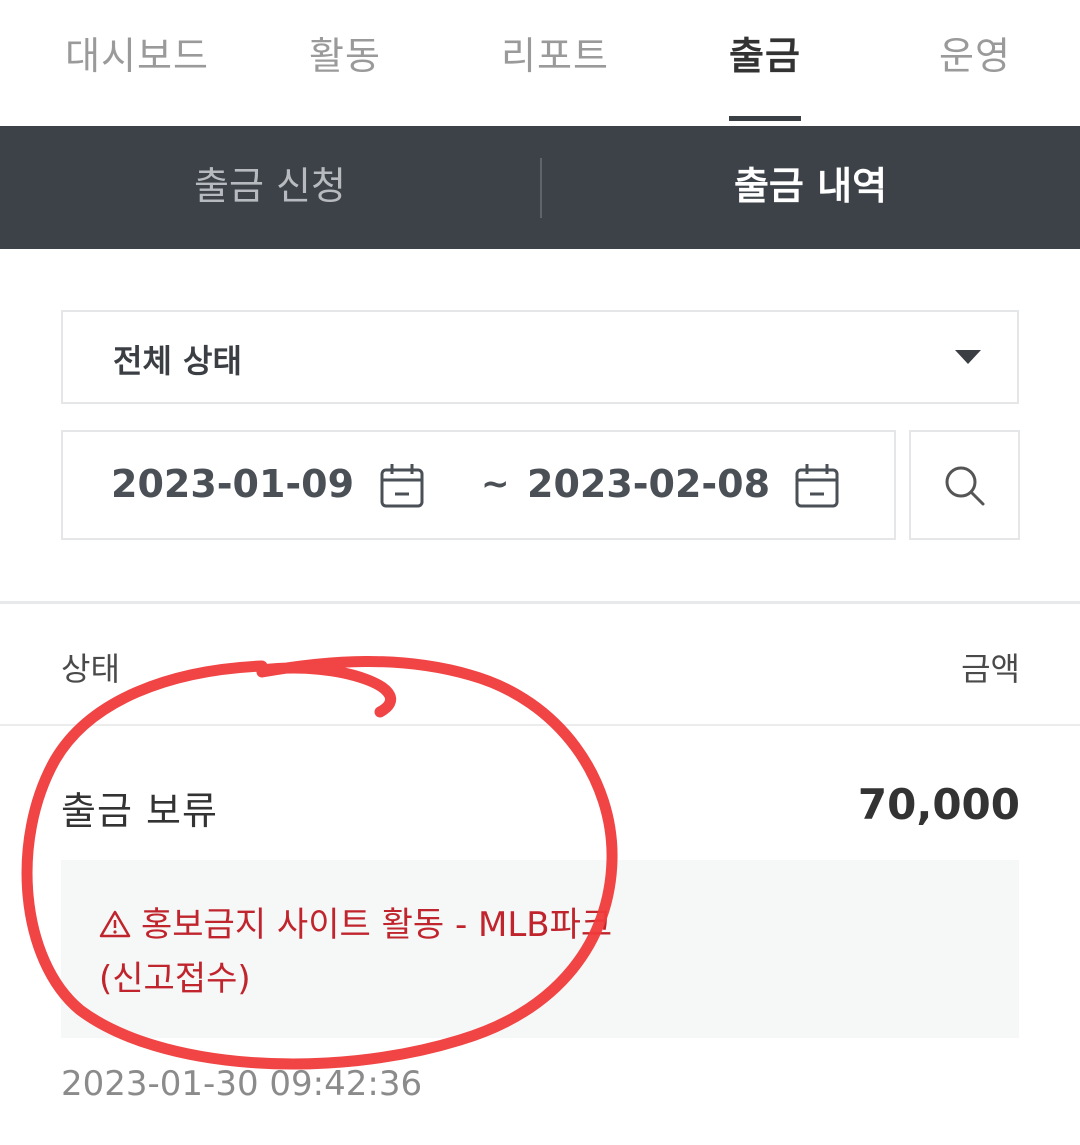 This screenshot has height=1145, width=1080. I want to click on warning-icon, so click(115, 924).